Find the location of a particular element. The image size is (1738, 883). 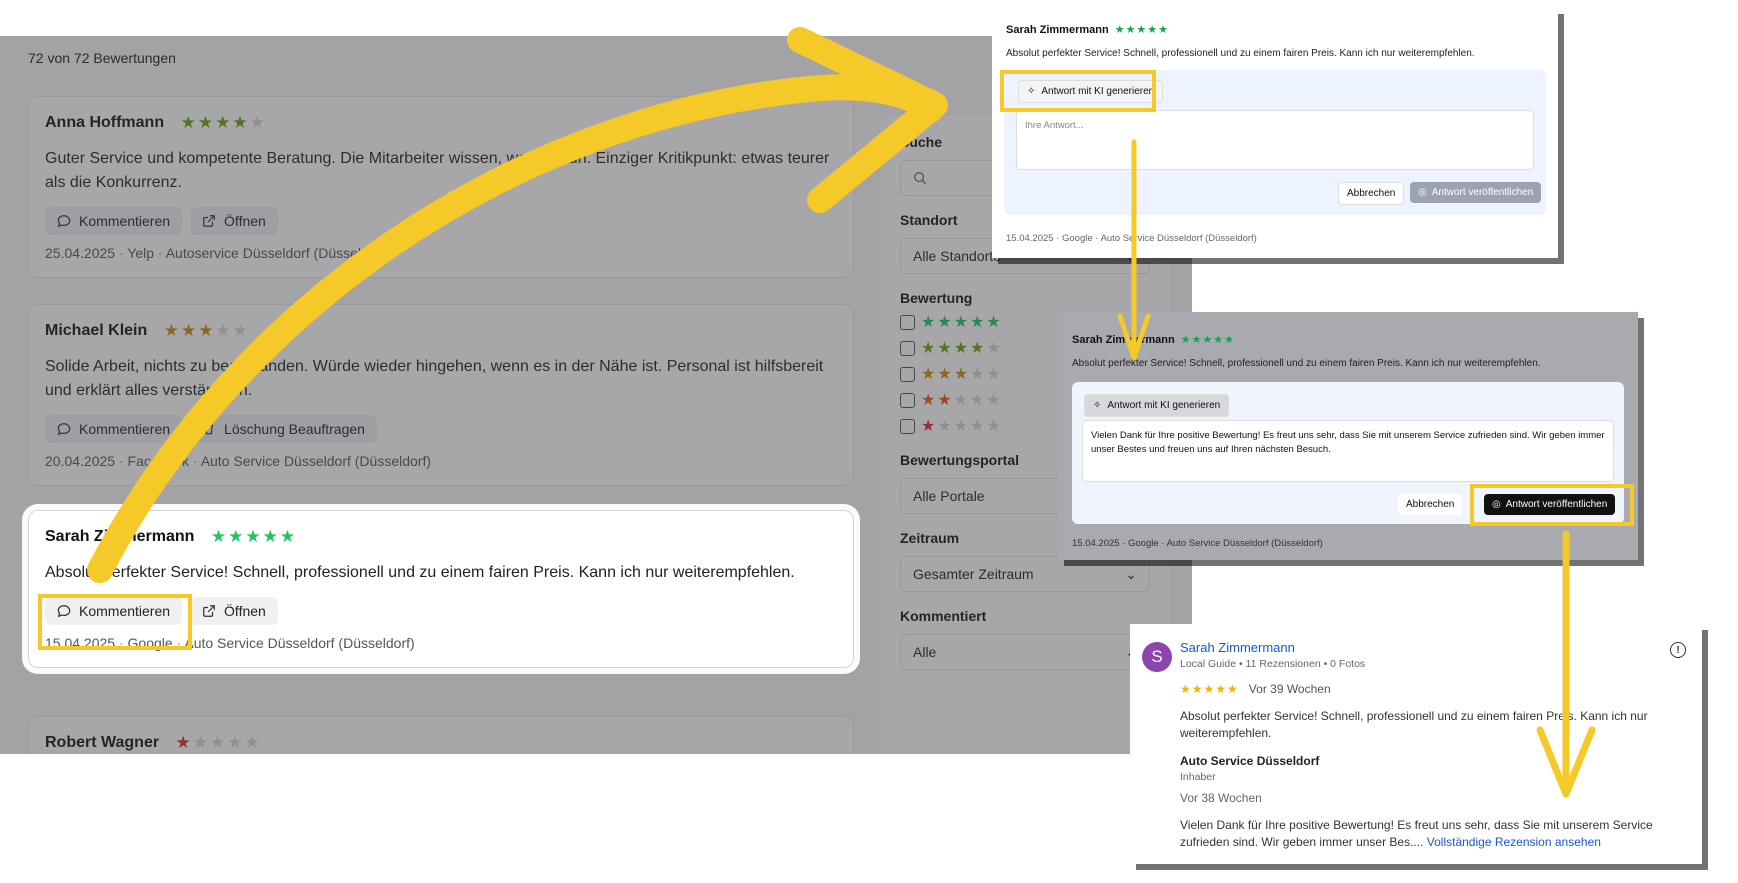

review-count: 72 von 72 Bewertungen is located at coordinates (102, 58).